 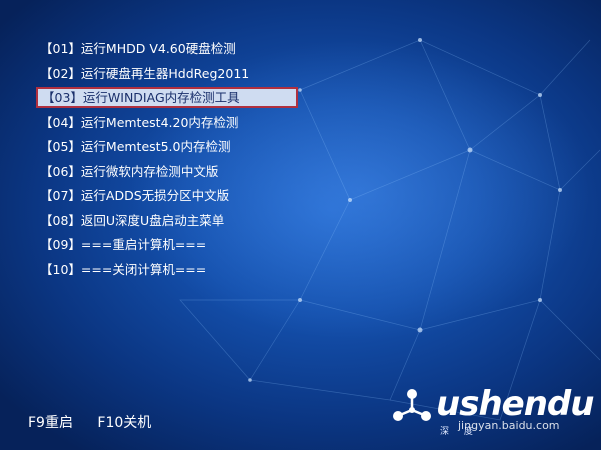 I want to click on menu-item-01-mhdd: 【01】运行MHDD V4.60硬盘检测, so click(x=167, y=48).